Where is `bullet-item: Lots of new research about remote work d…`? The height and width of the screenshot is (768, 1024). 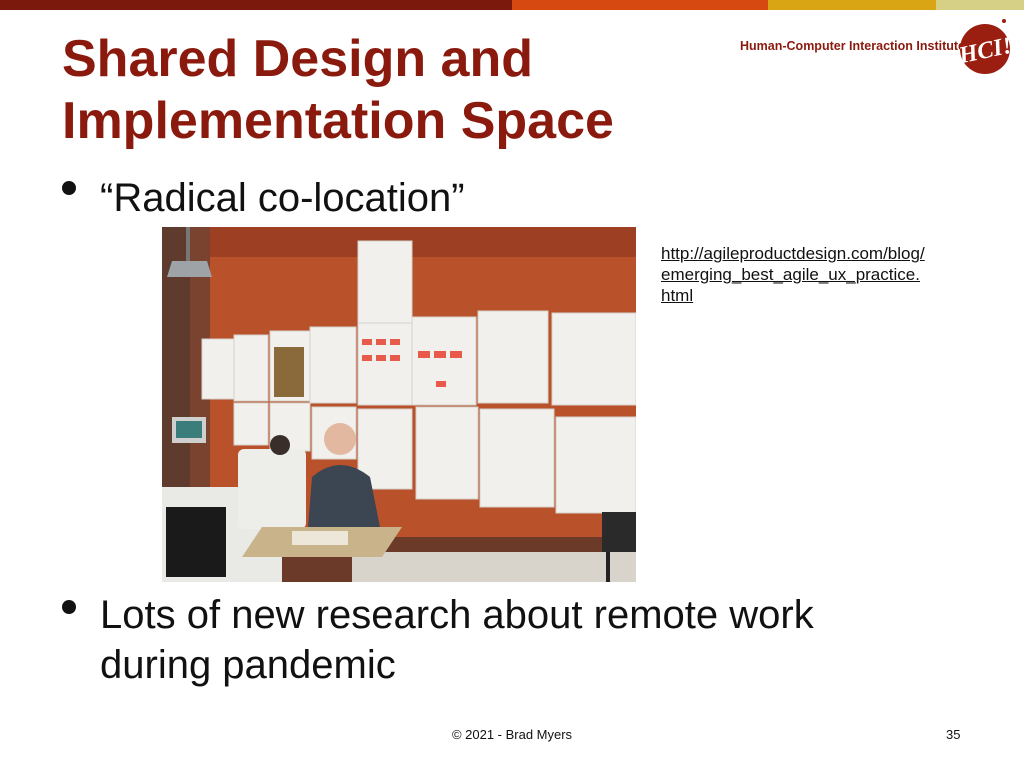 bullet-item: Lots of new research about remote work d… is located at coordinates (492, 640).